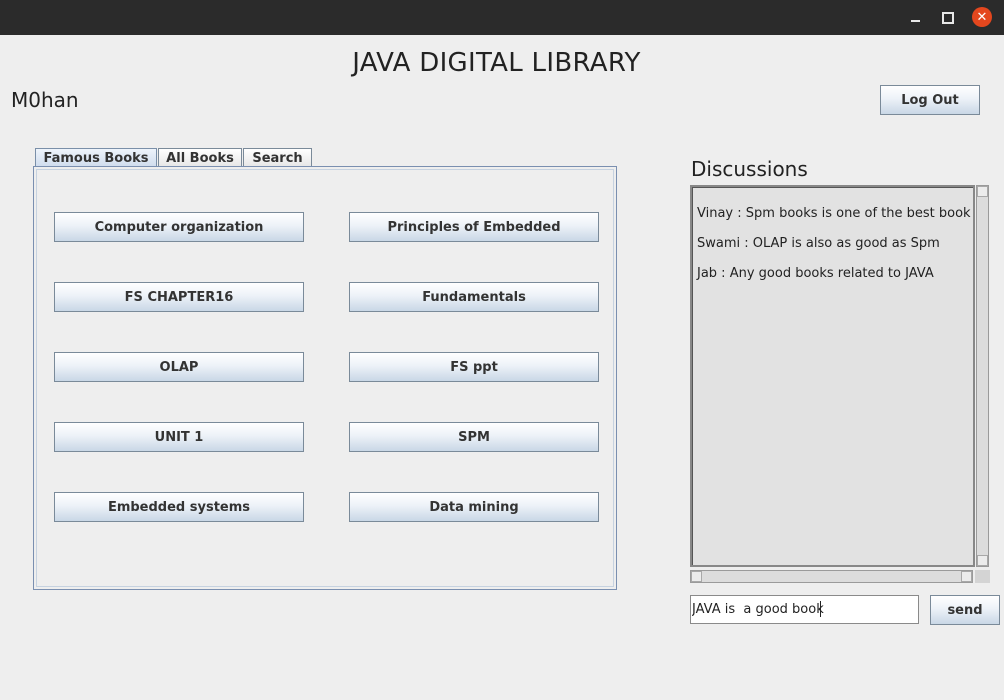  What do you see at coordinates (277, 157) in the screenshot?
I see `tab-search: Search` at bounding box center [277, 157].